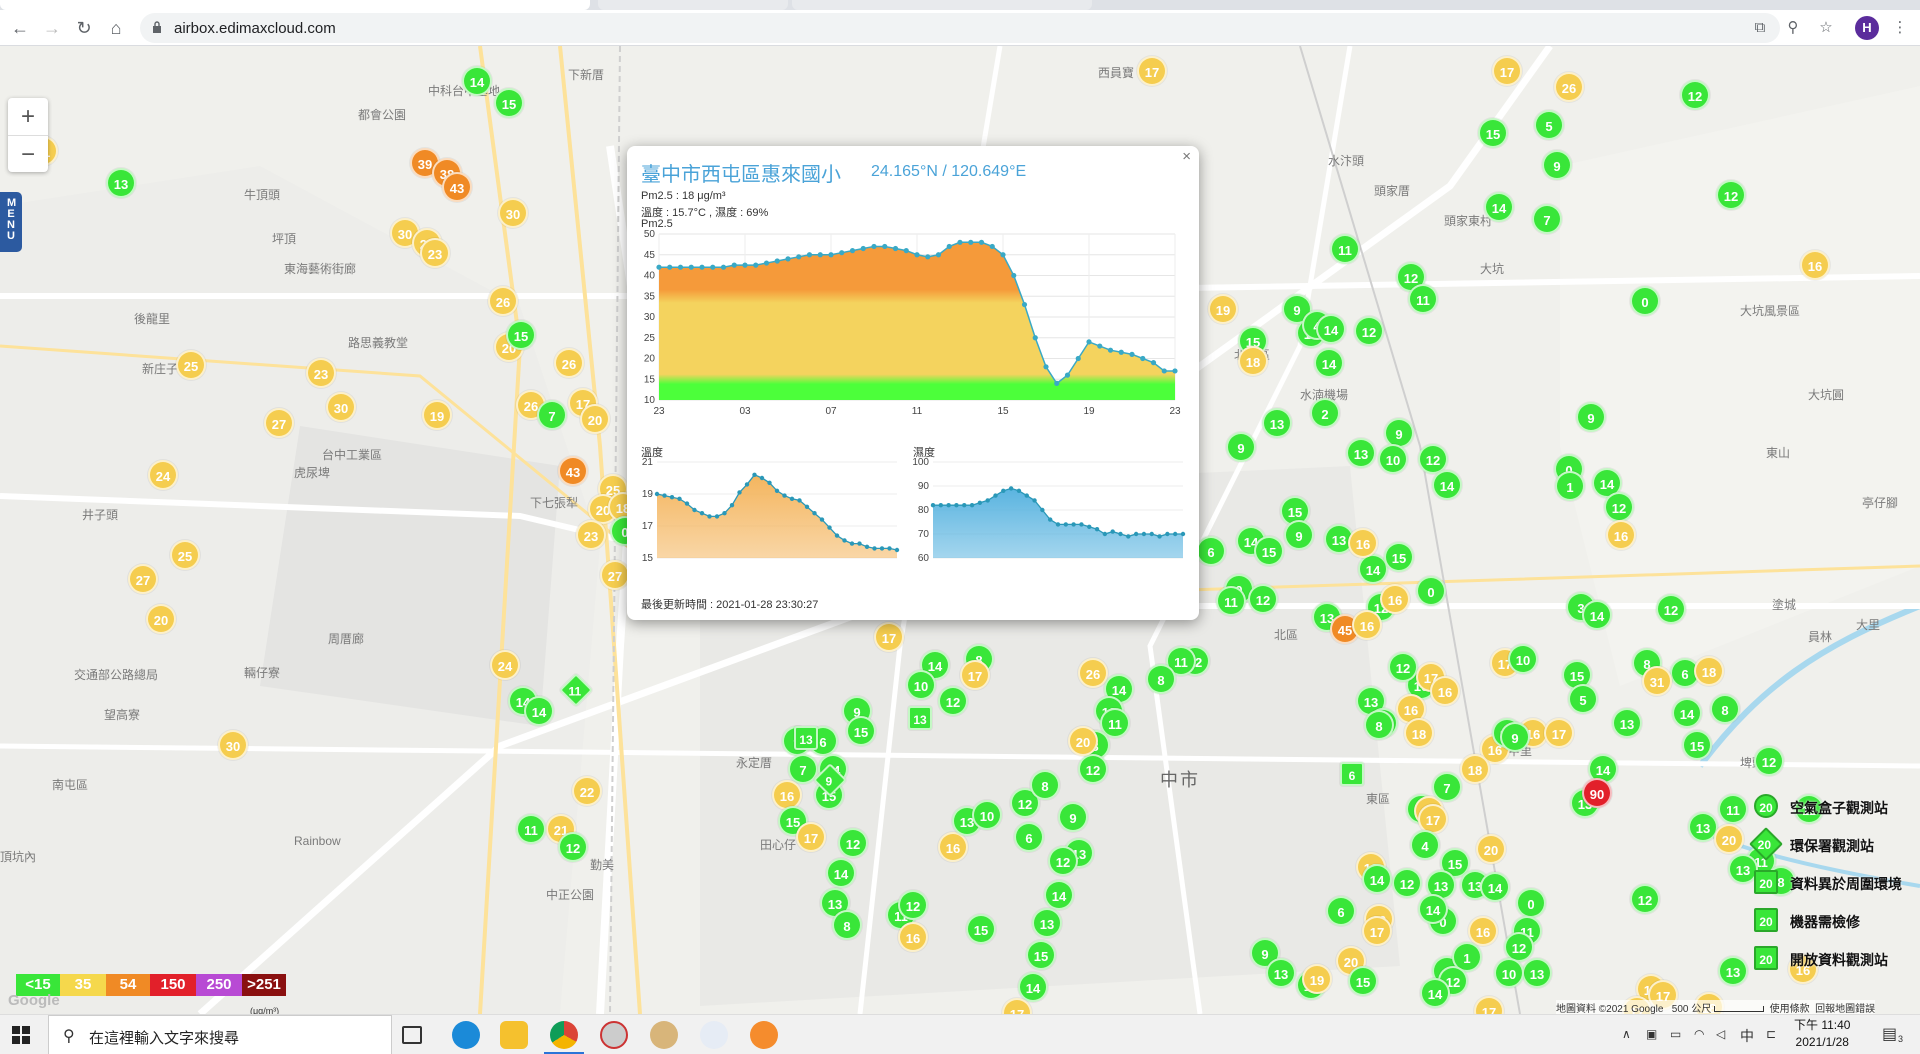 This screenshot has height=1054, width=1920. Describe the element at coordinates (1029, 837) in the screenshot. I see `sensor-marker: 6` at that location.